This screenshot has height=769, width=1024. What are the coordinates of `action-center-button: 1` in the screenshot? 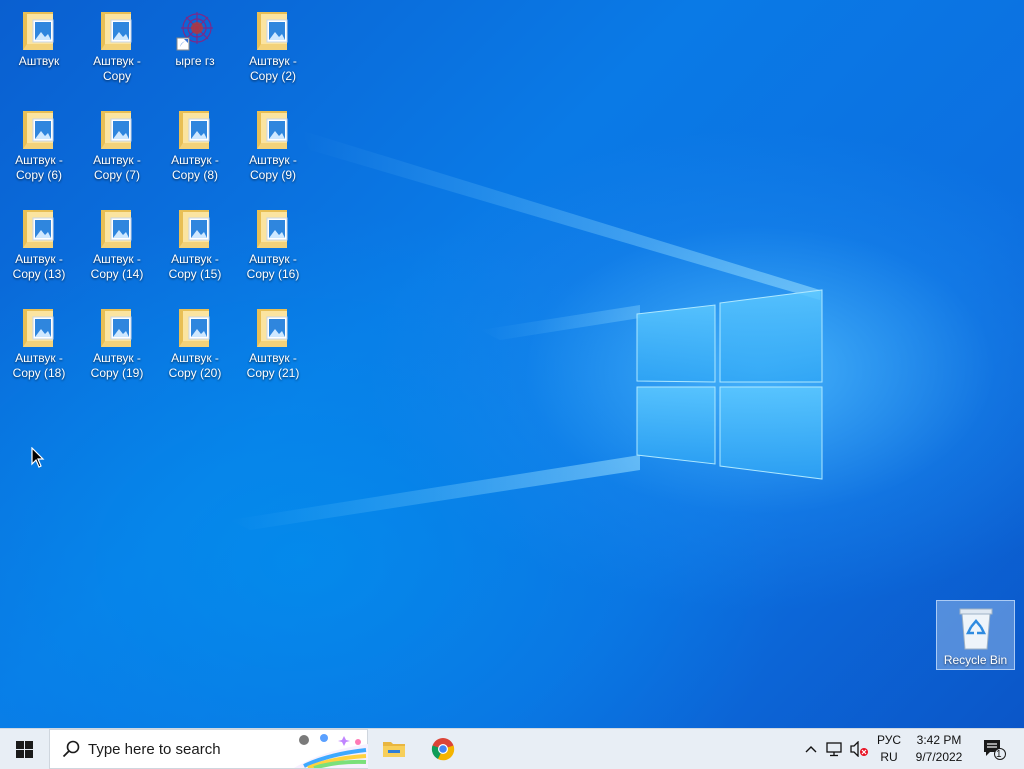 It's located at (994, 749).